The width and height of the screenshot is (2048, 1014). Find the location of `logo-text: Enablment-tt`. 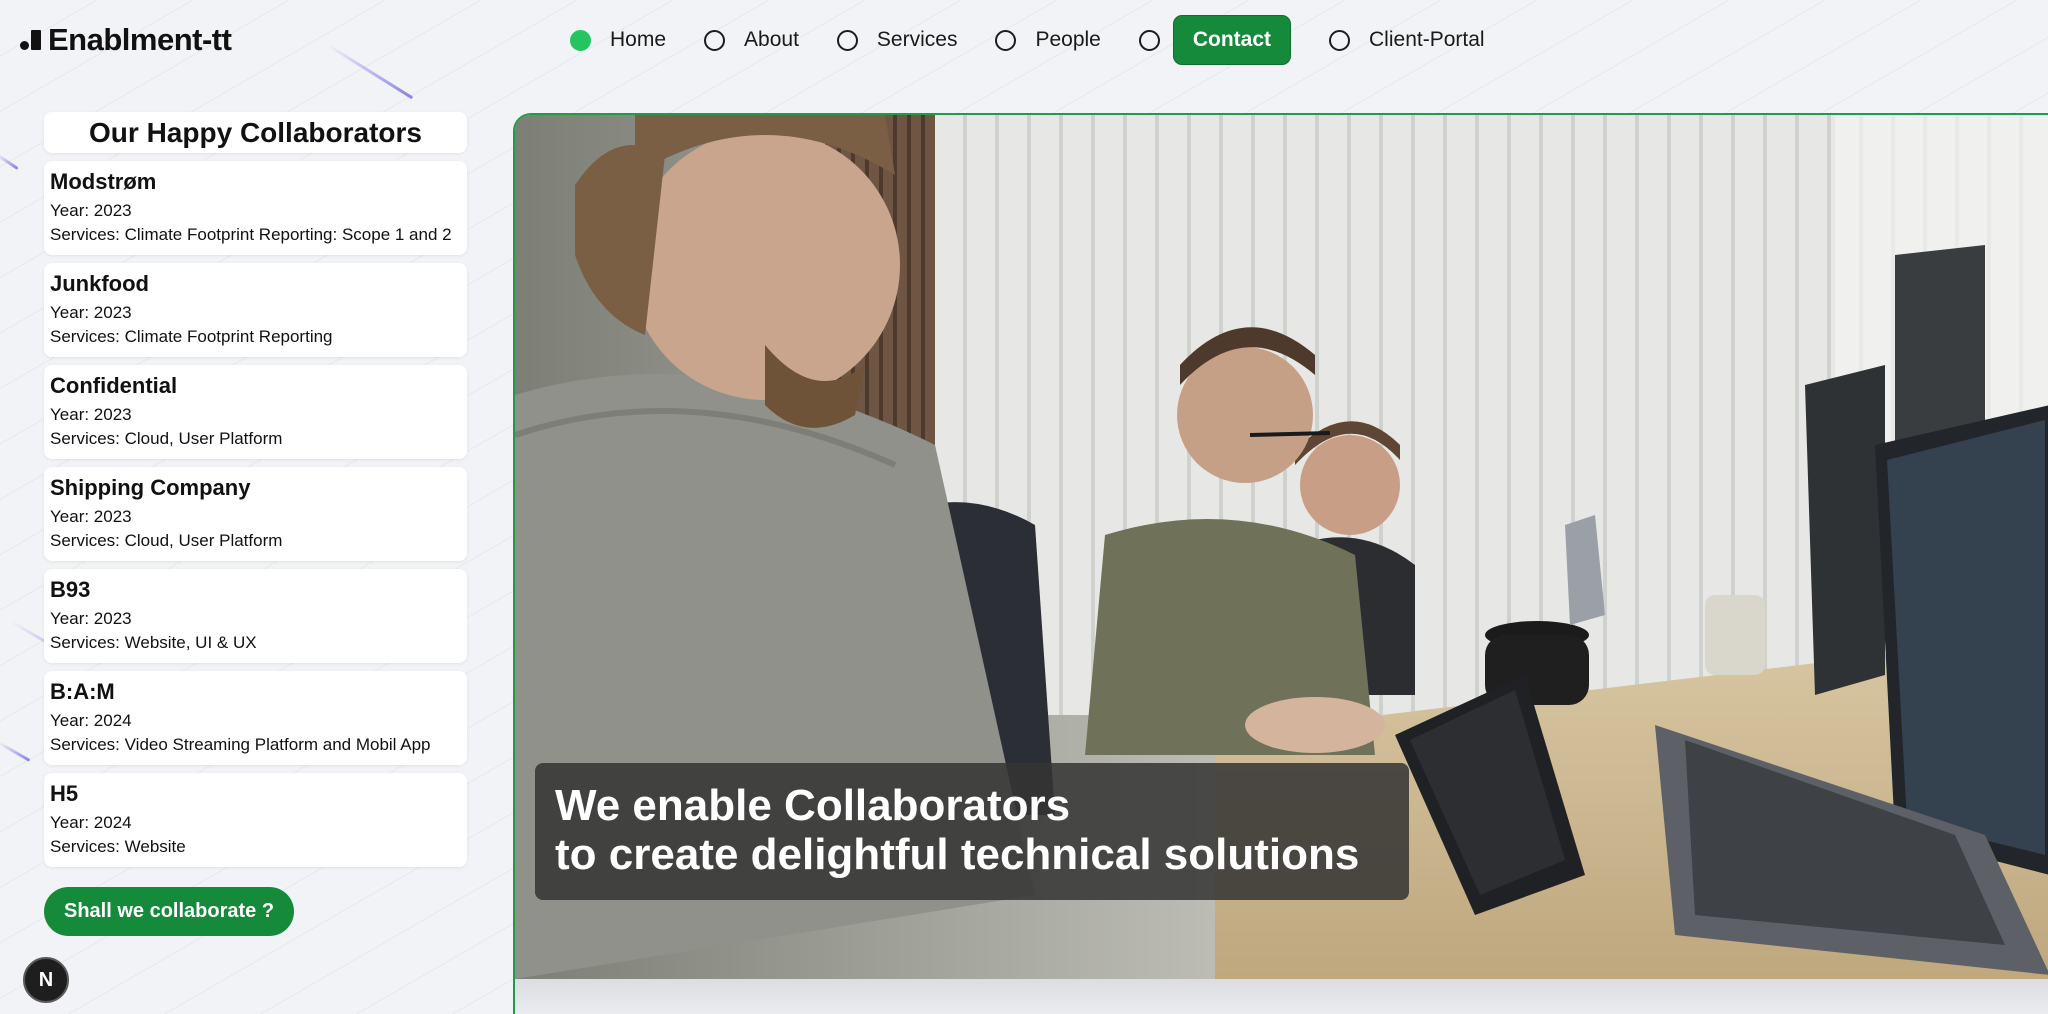

logo-text: Enablment-tt is located at coordinates (140, 39).